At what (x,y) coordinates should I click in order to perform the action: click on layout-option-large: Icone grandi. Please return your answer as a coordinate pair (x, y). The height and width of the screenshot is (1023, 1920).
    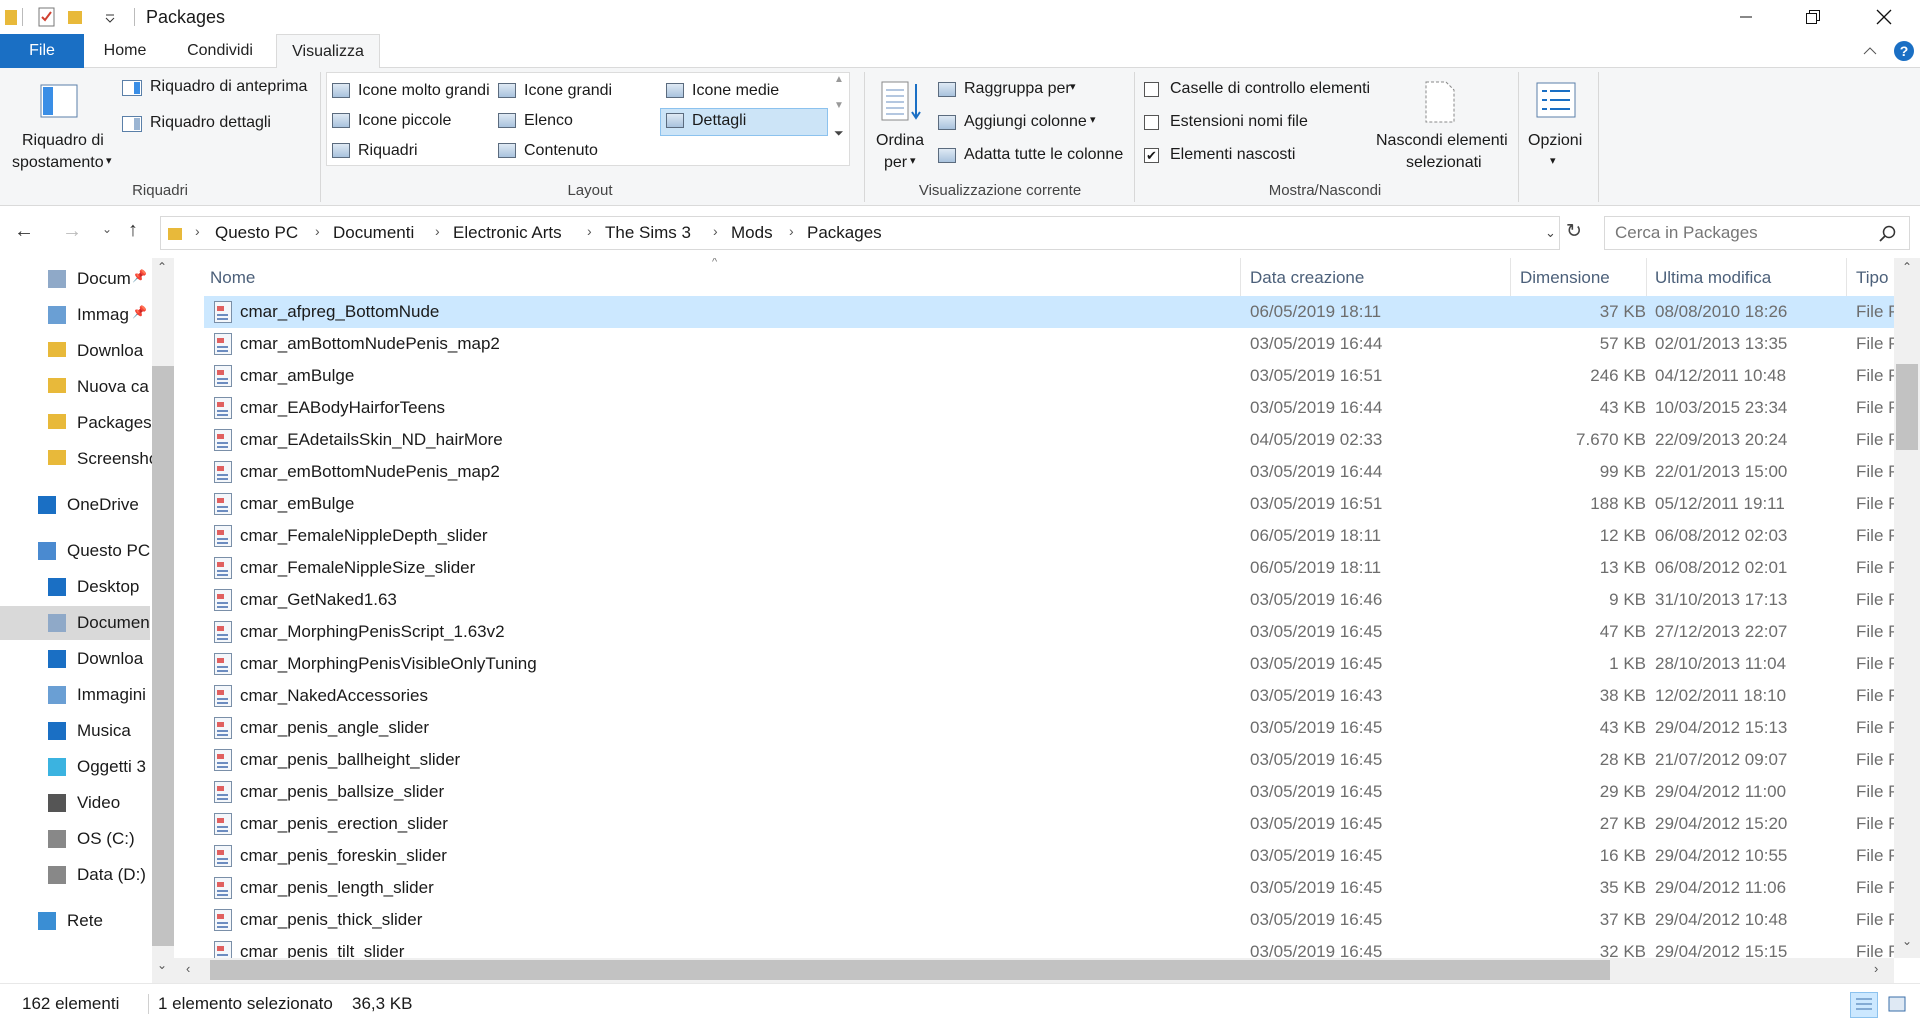
    Looking at the image, I should click on (578, 92).